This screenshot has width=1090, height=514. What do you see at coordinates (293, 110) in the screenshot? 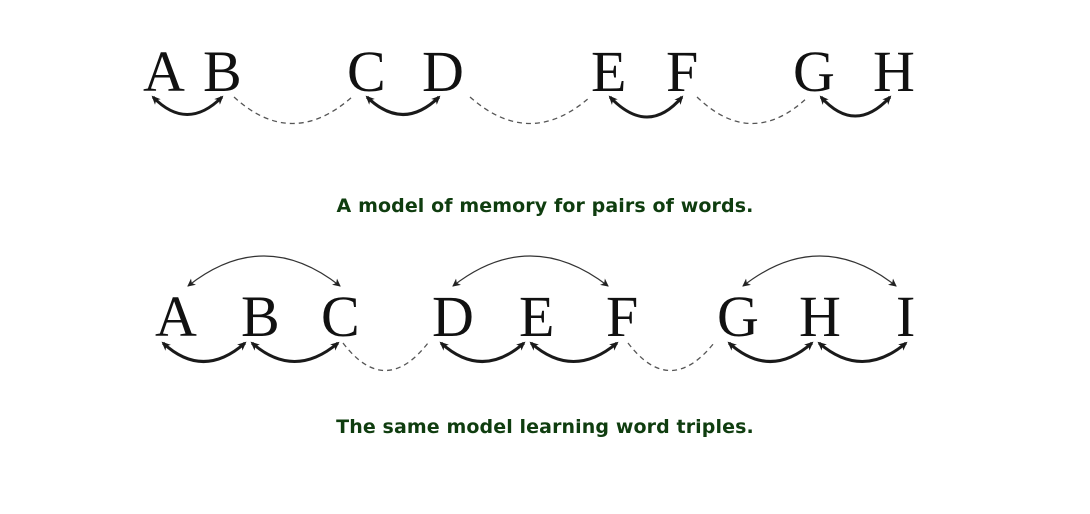
I see `dashed-link-b-c` at bounding box center [293, 110].